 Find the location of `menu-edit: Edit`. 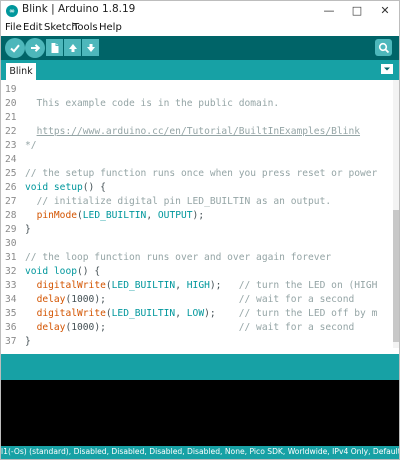

menu-edit: Edit is located at coordinates (32, 27).